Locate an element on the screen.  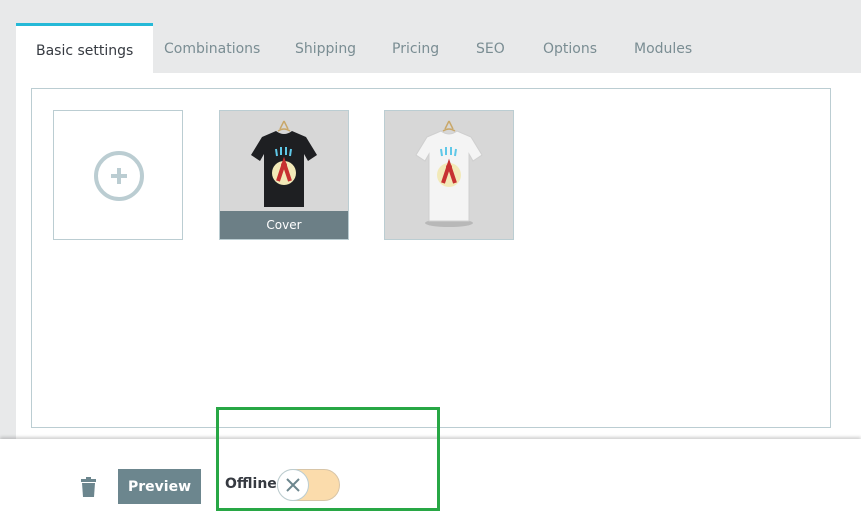
close-icon is located at coordinates (293, 485).